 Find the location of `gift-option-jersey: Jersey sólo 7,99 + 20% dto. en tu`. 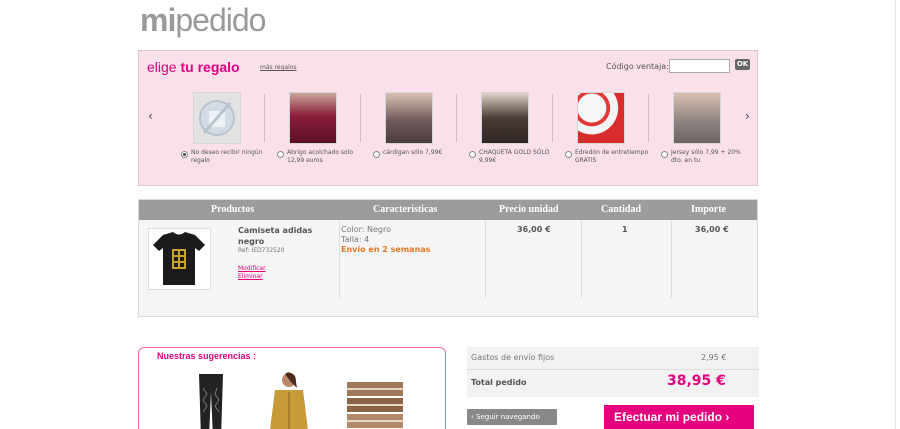

gift-option-jersey: Jersey sólo 7,99 + 20% dto. en tu is located at coordinates (698, 136).